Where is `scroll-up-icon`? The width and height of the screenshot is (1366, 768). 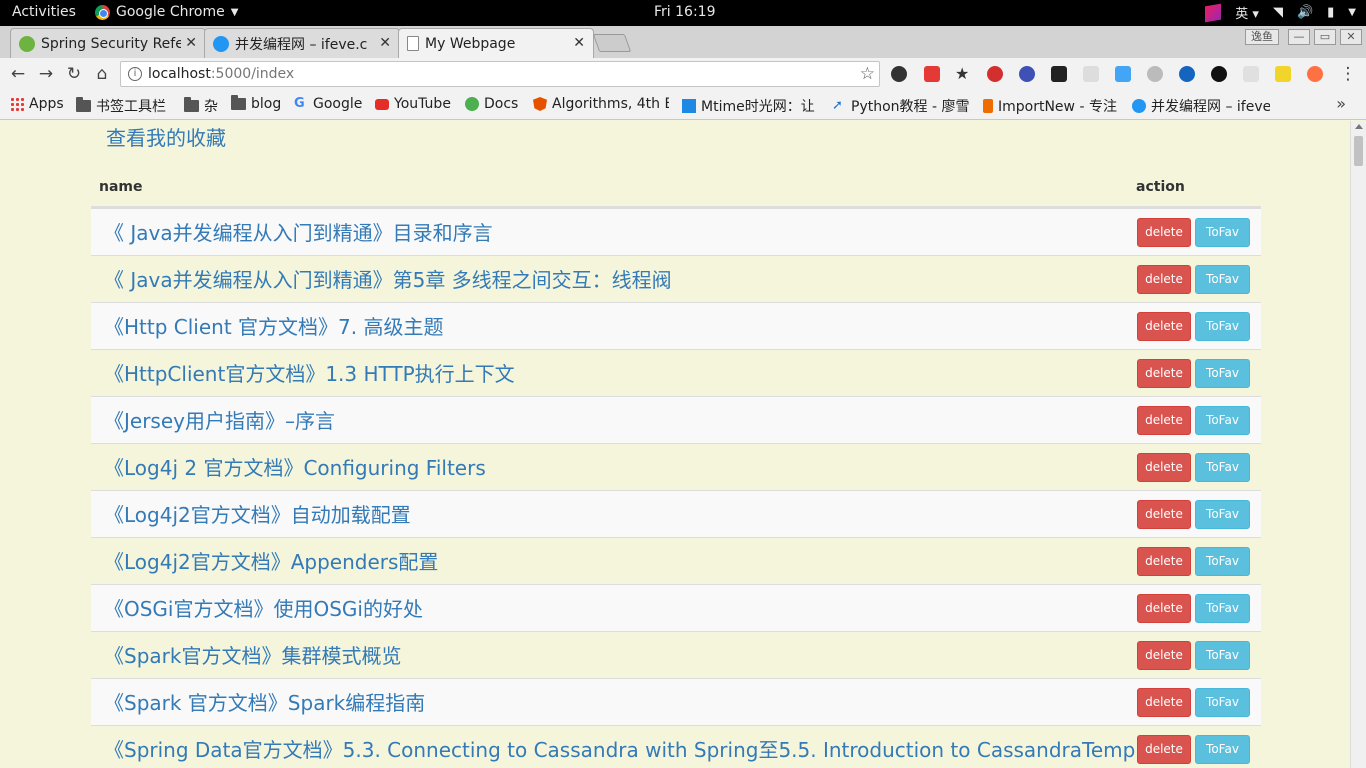 scroll-up-icon is located at coordinates (1359, 126).